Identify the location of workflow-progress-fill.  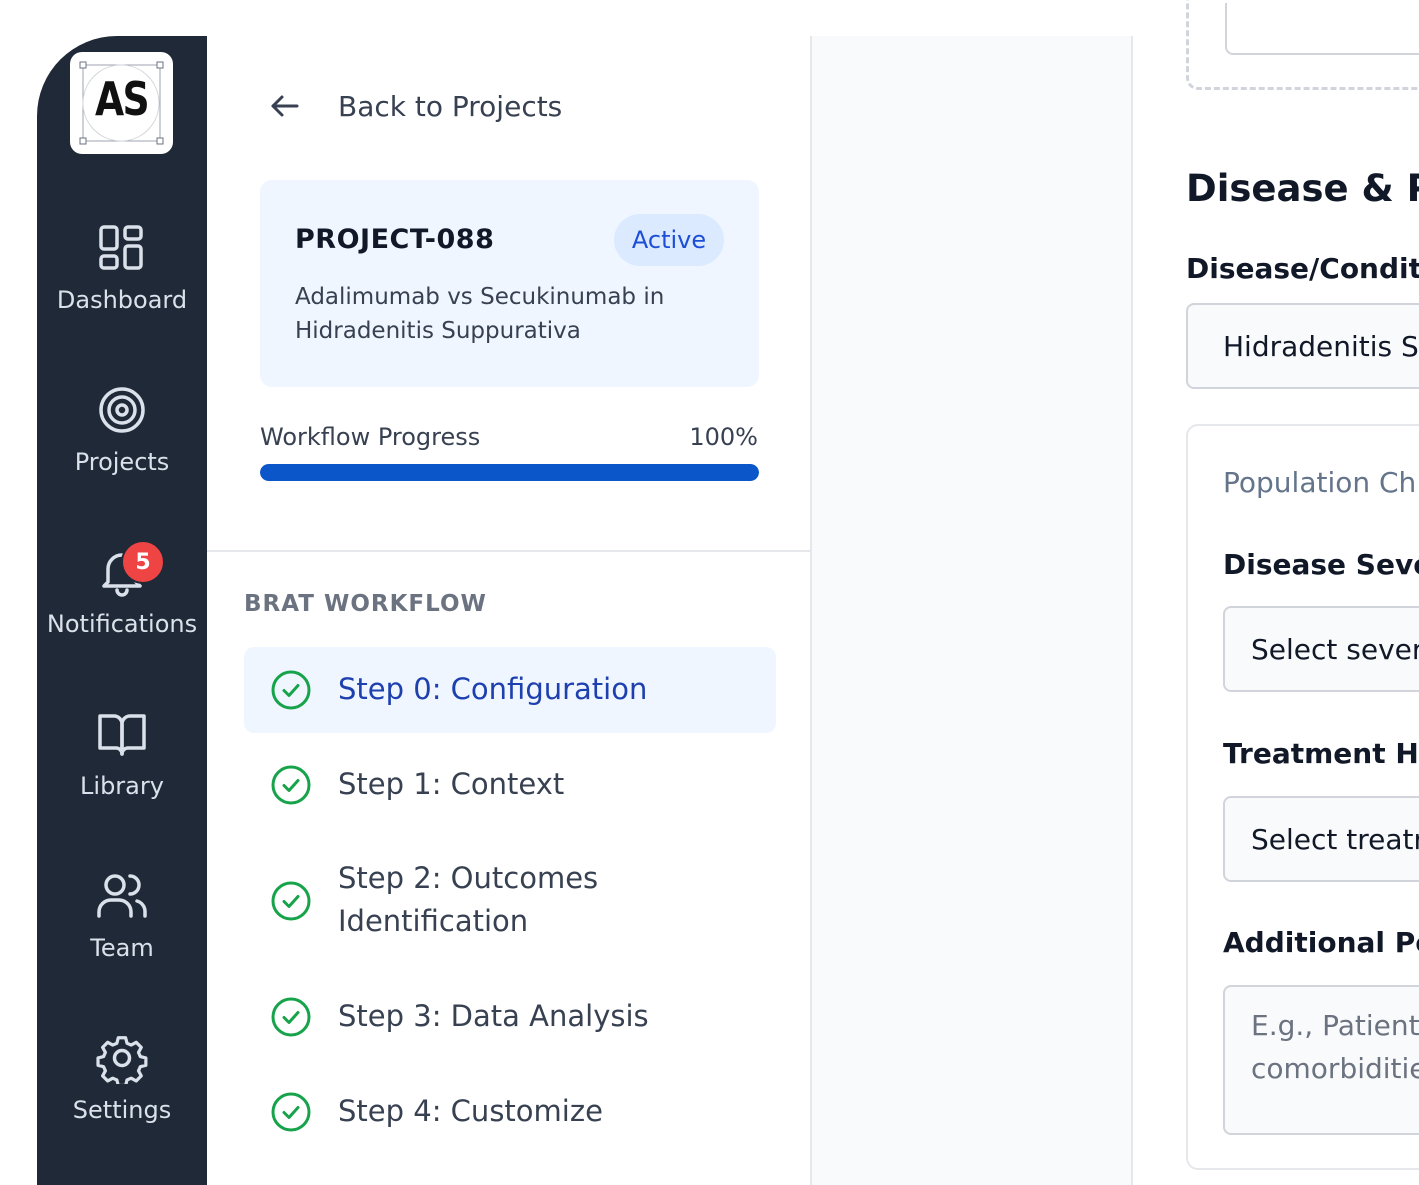
(509, 472).